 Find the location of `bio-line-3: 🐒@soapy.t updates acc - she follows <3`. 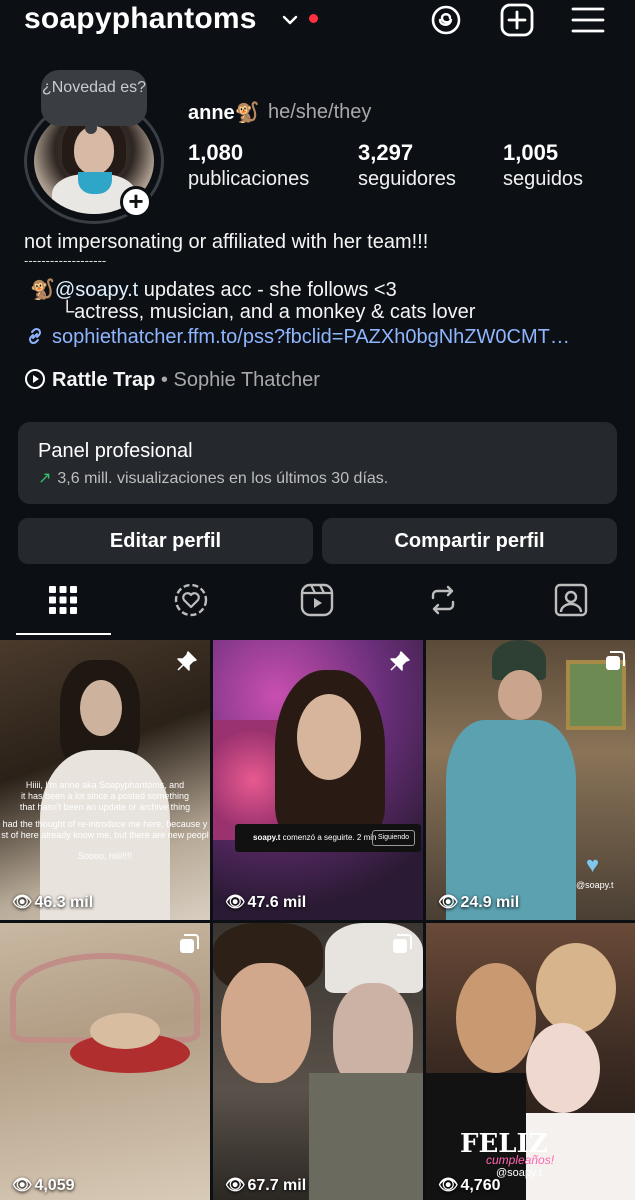

bio-line-3: 🐒@soapy.t updates acc - she follows <3 is located at coordinates (213, 289).